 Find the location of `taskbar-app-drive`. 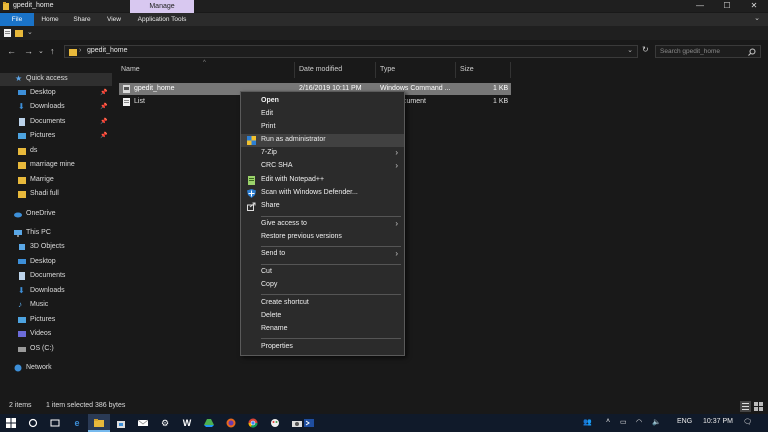

taskbar-app-drive is located at coordinates (209, 423).